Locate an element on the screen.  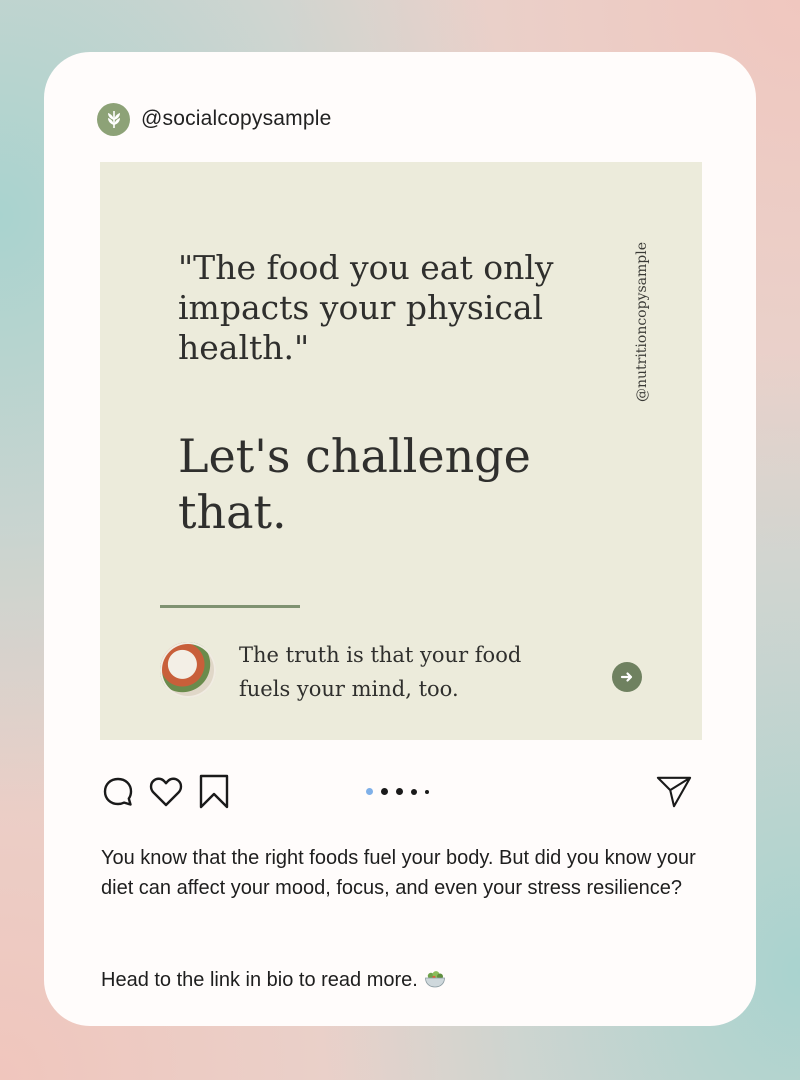
carousel-indicator is located at coordinates (397, 791).